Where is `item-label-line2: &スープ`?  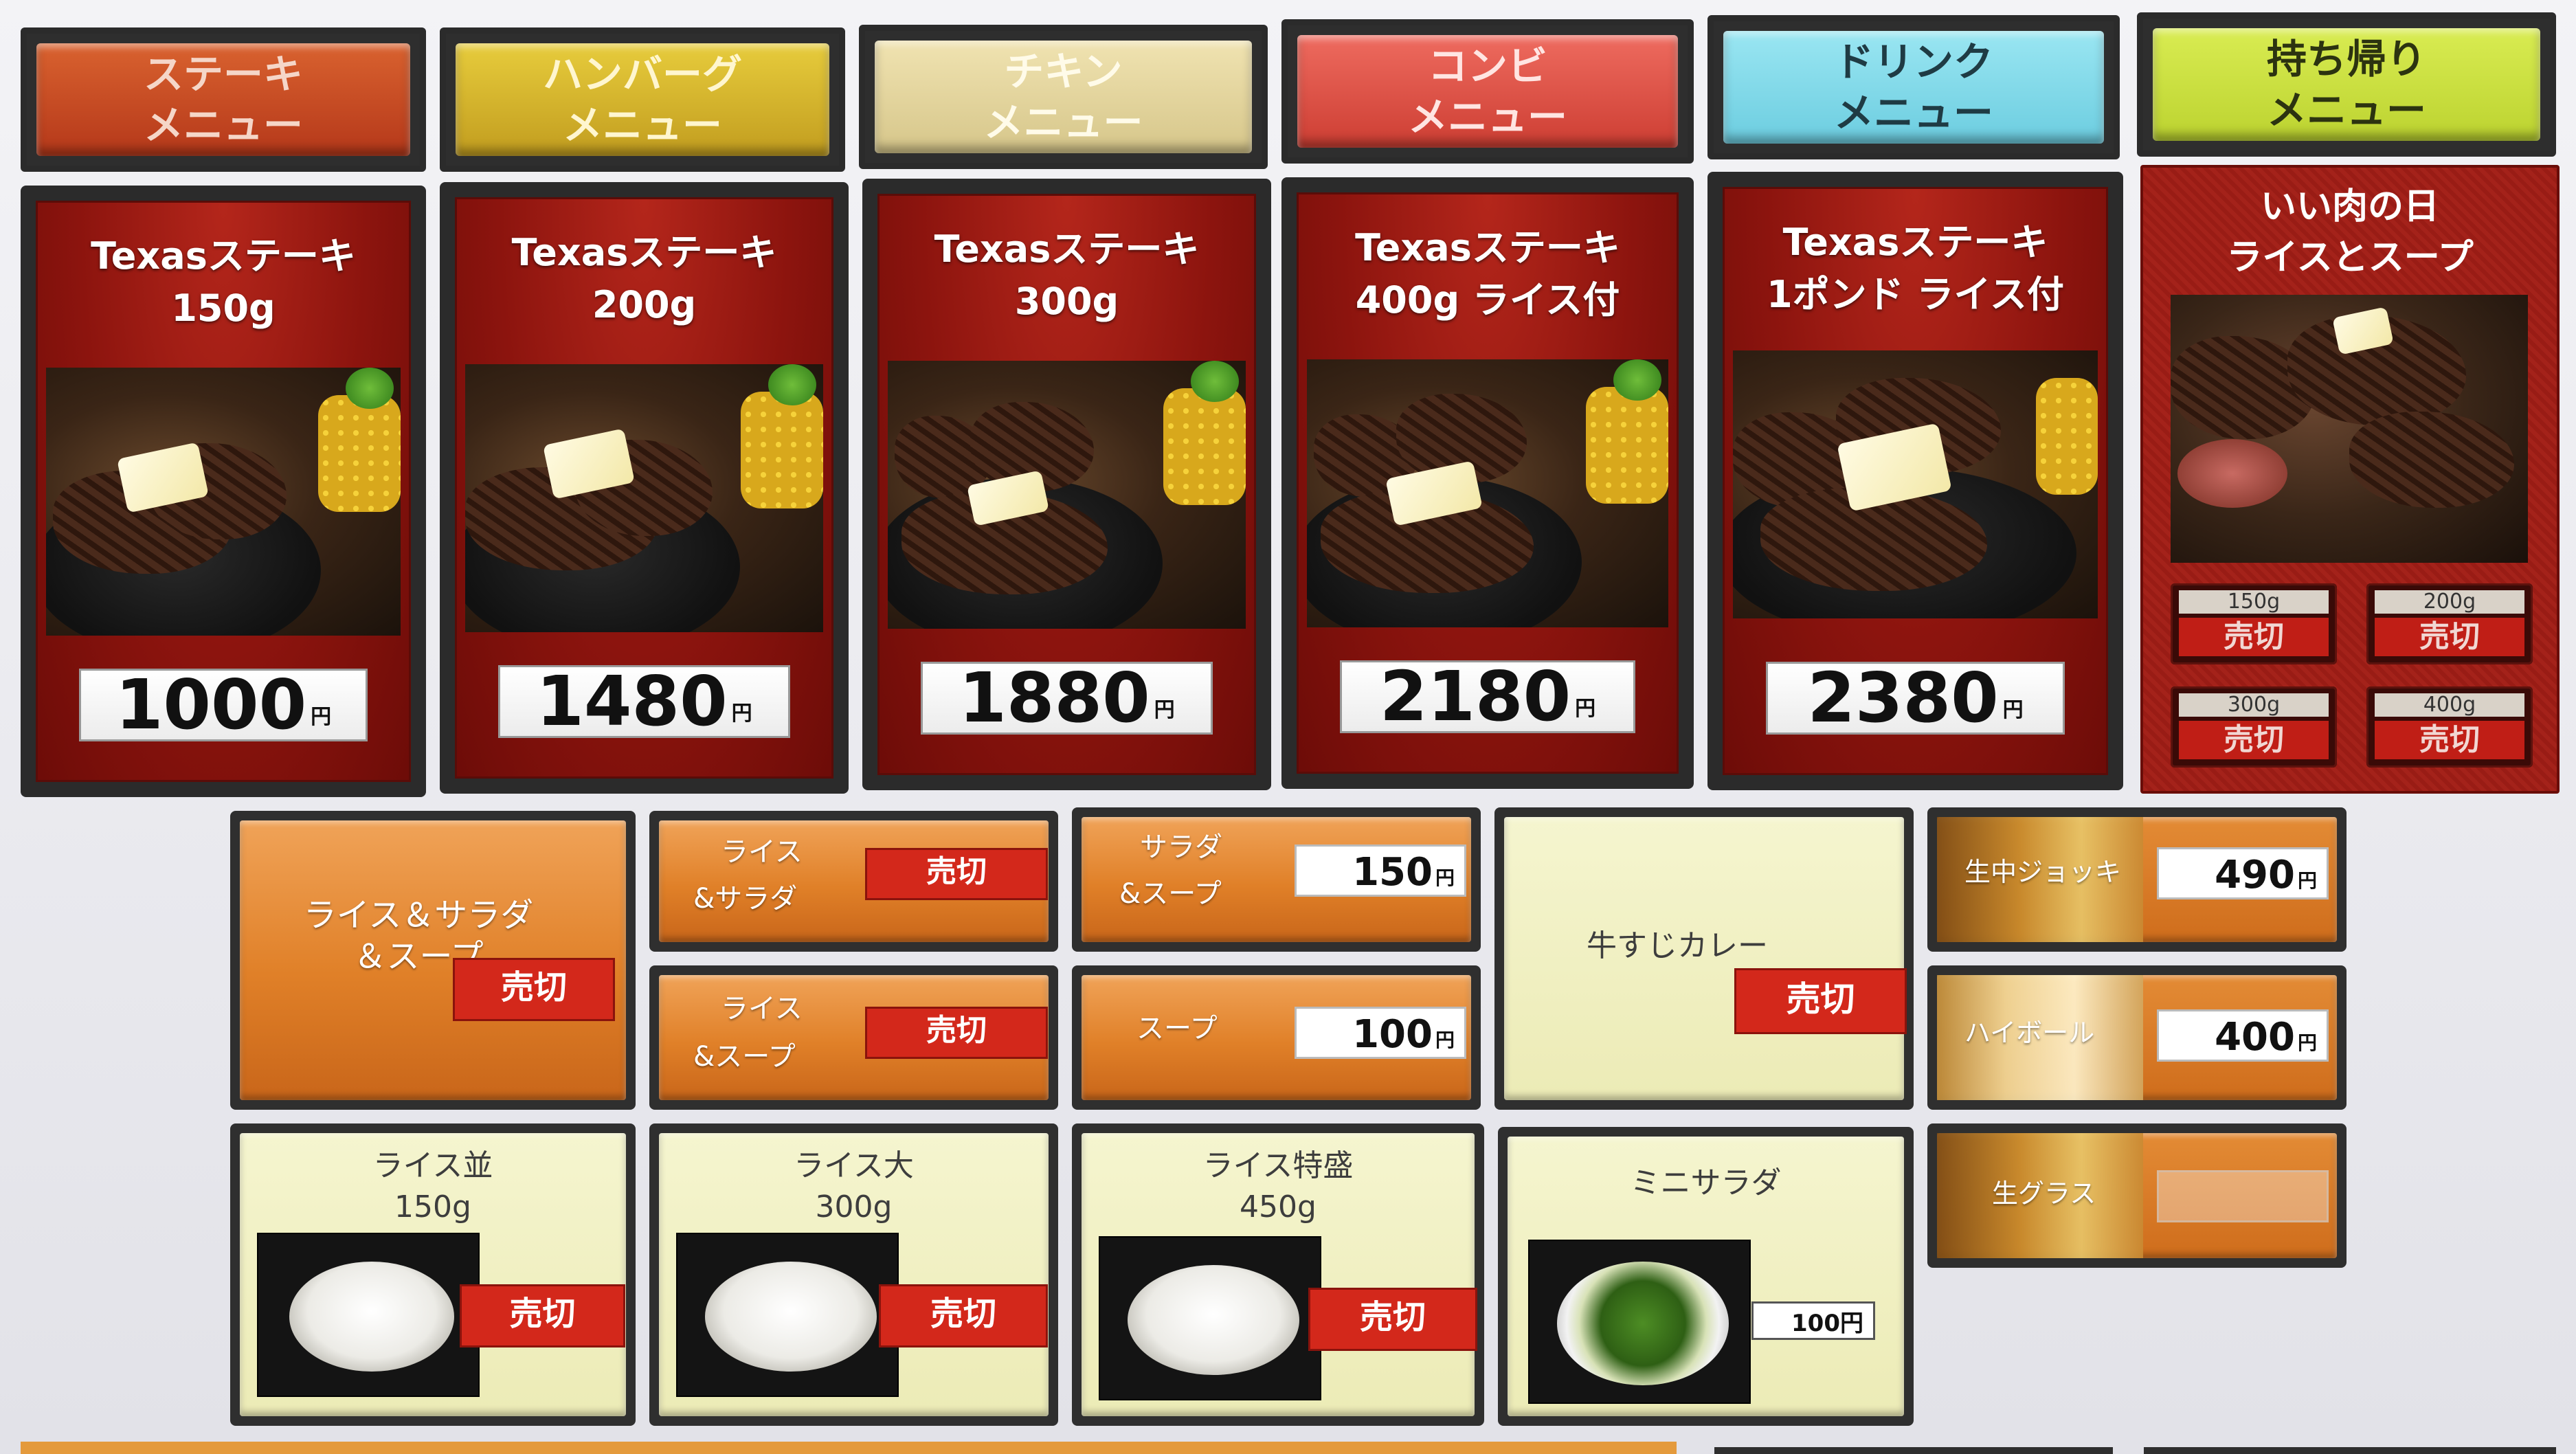
item-label-line2: &スープ is located at coordinates (744, 1057).